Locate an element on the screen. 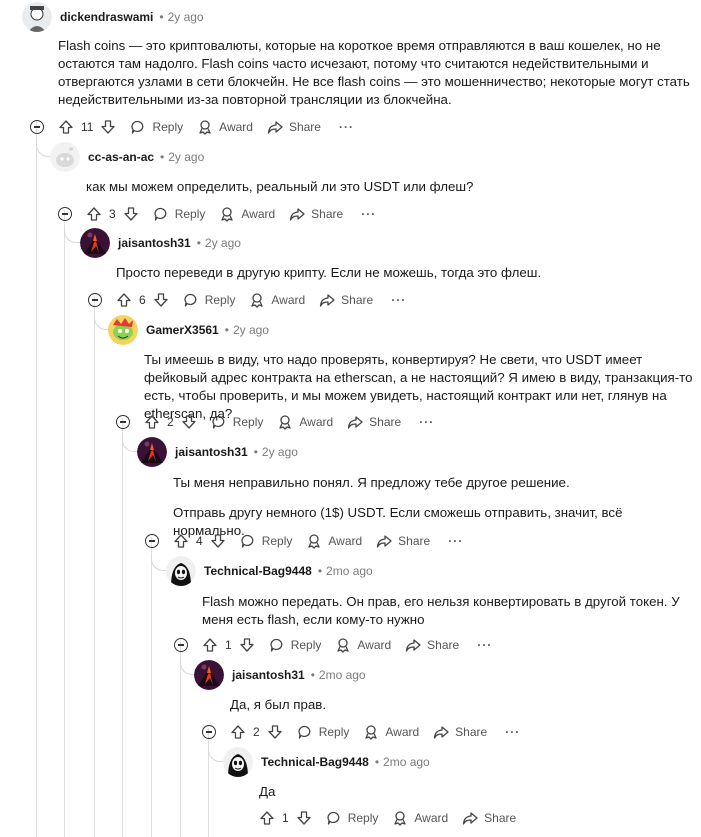  vote-count: 6 is located at coordinates (142, 300).